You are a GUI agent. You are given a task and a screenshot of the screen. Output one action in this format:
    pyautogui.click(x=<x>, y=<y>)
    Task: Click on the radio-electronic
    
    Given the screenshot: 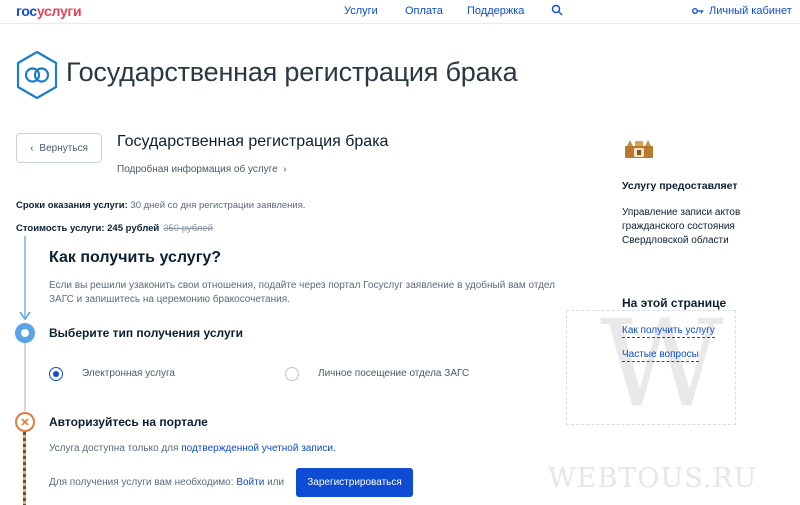 What is the action you would take?
    pyautogui.click(x=56, y=374)
    